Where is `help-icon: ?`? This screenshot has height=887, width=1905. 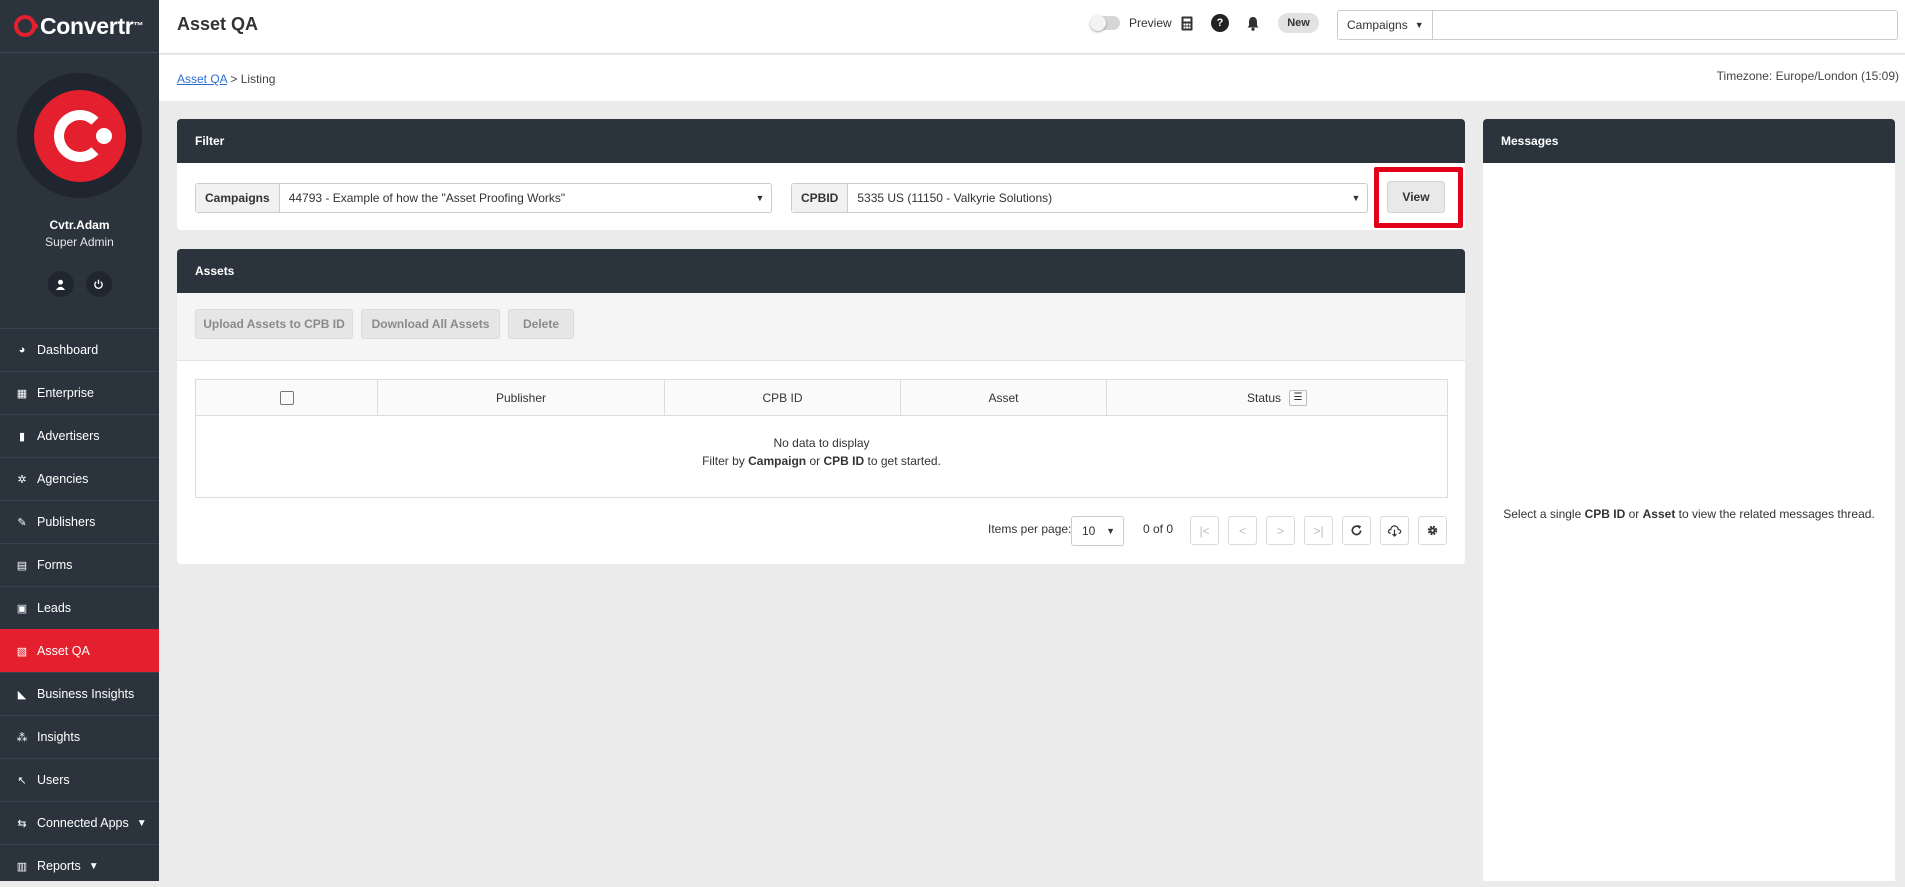
help-icon: ? is located at coordinates (1220, 23).